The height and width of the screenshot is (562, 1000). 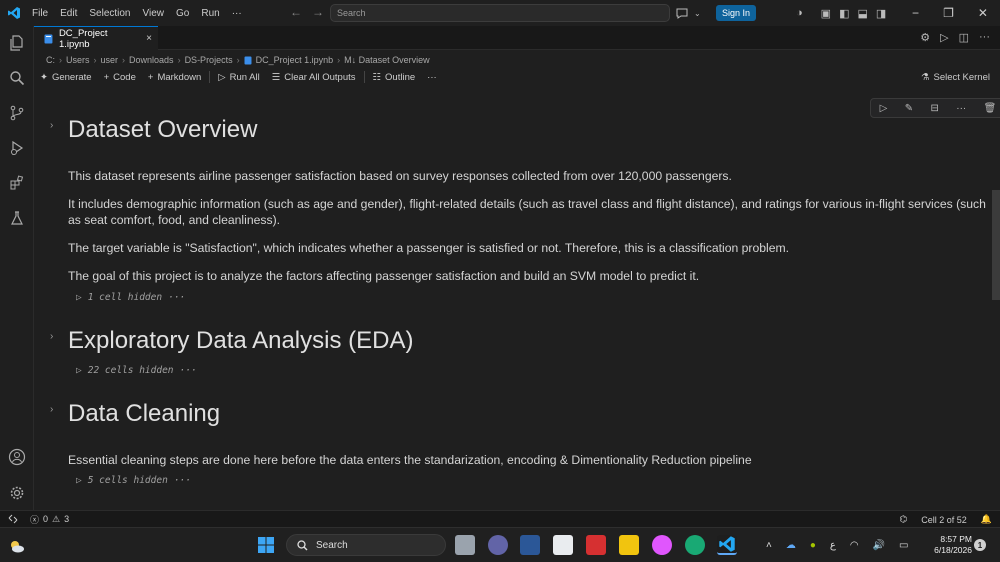 I want to click on hidden-cells-indicator: ▷ 1 cell hidden ···, so click(x=130, y=297).